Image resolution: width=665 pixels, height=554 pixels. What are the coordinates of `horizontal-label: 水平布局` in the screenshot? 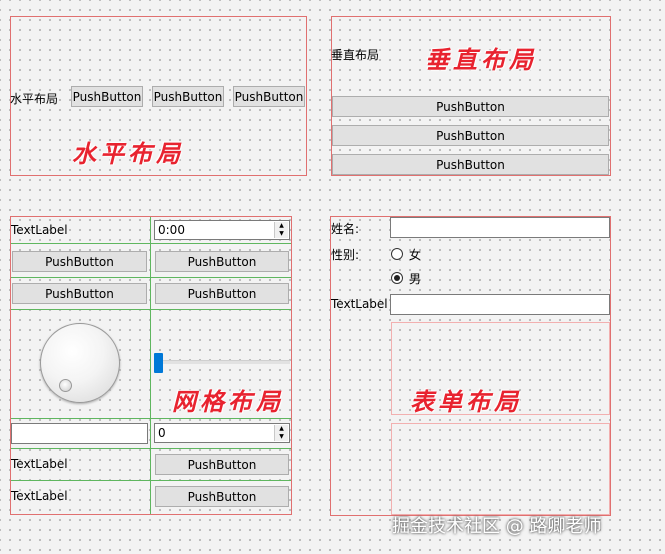 It's located at (34, 99).